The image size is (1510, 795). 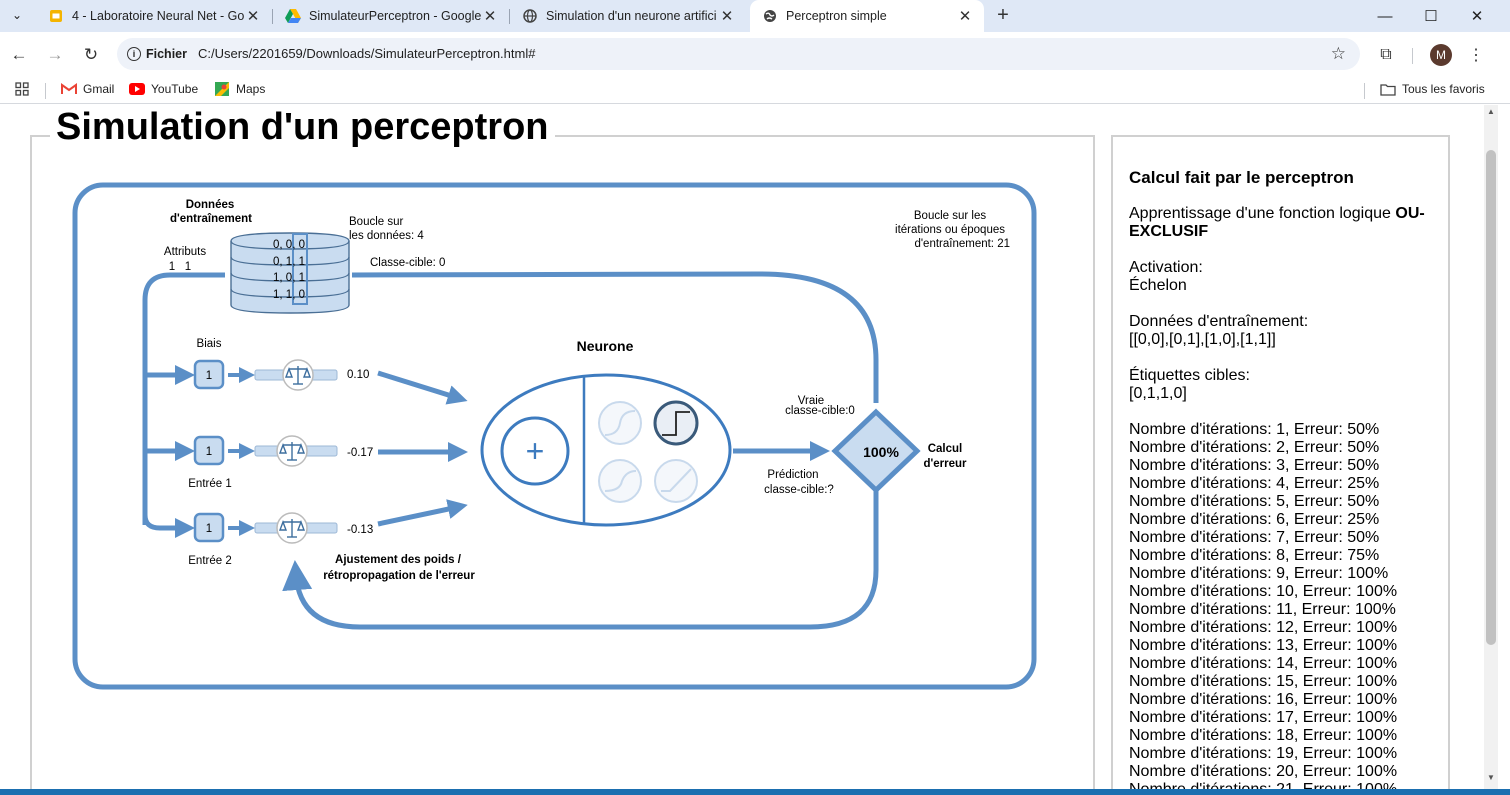 I want to click on apps-button, so click(x=25, y=89).